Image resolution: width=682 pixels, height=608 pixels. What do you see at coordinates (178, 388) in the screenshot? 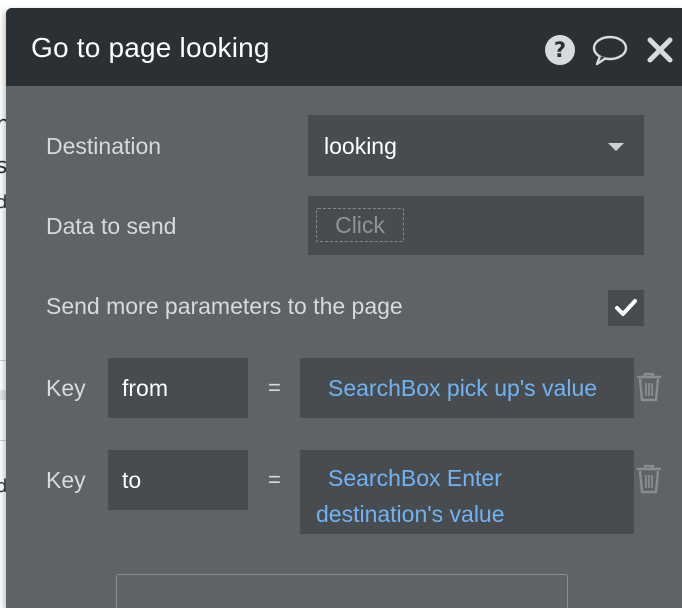
I see `param-key-input: from` at bounding box center [178, 388].